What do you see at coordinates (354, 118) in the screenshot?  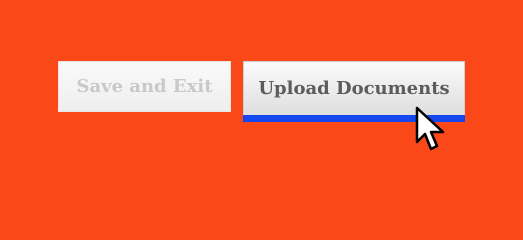 I see `upload-button-focus-indicator` at bounding box center [354, 118].